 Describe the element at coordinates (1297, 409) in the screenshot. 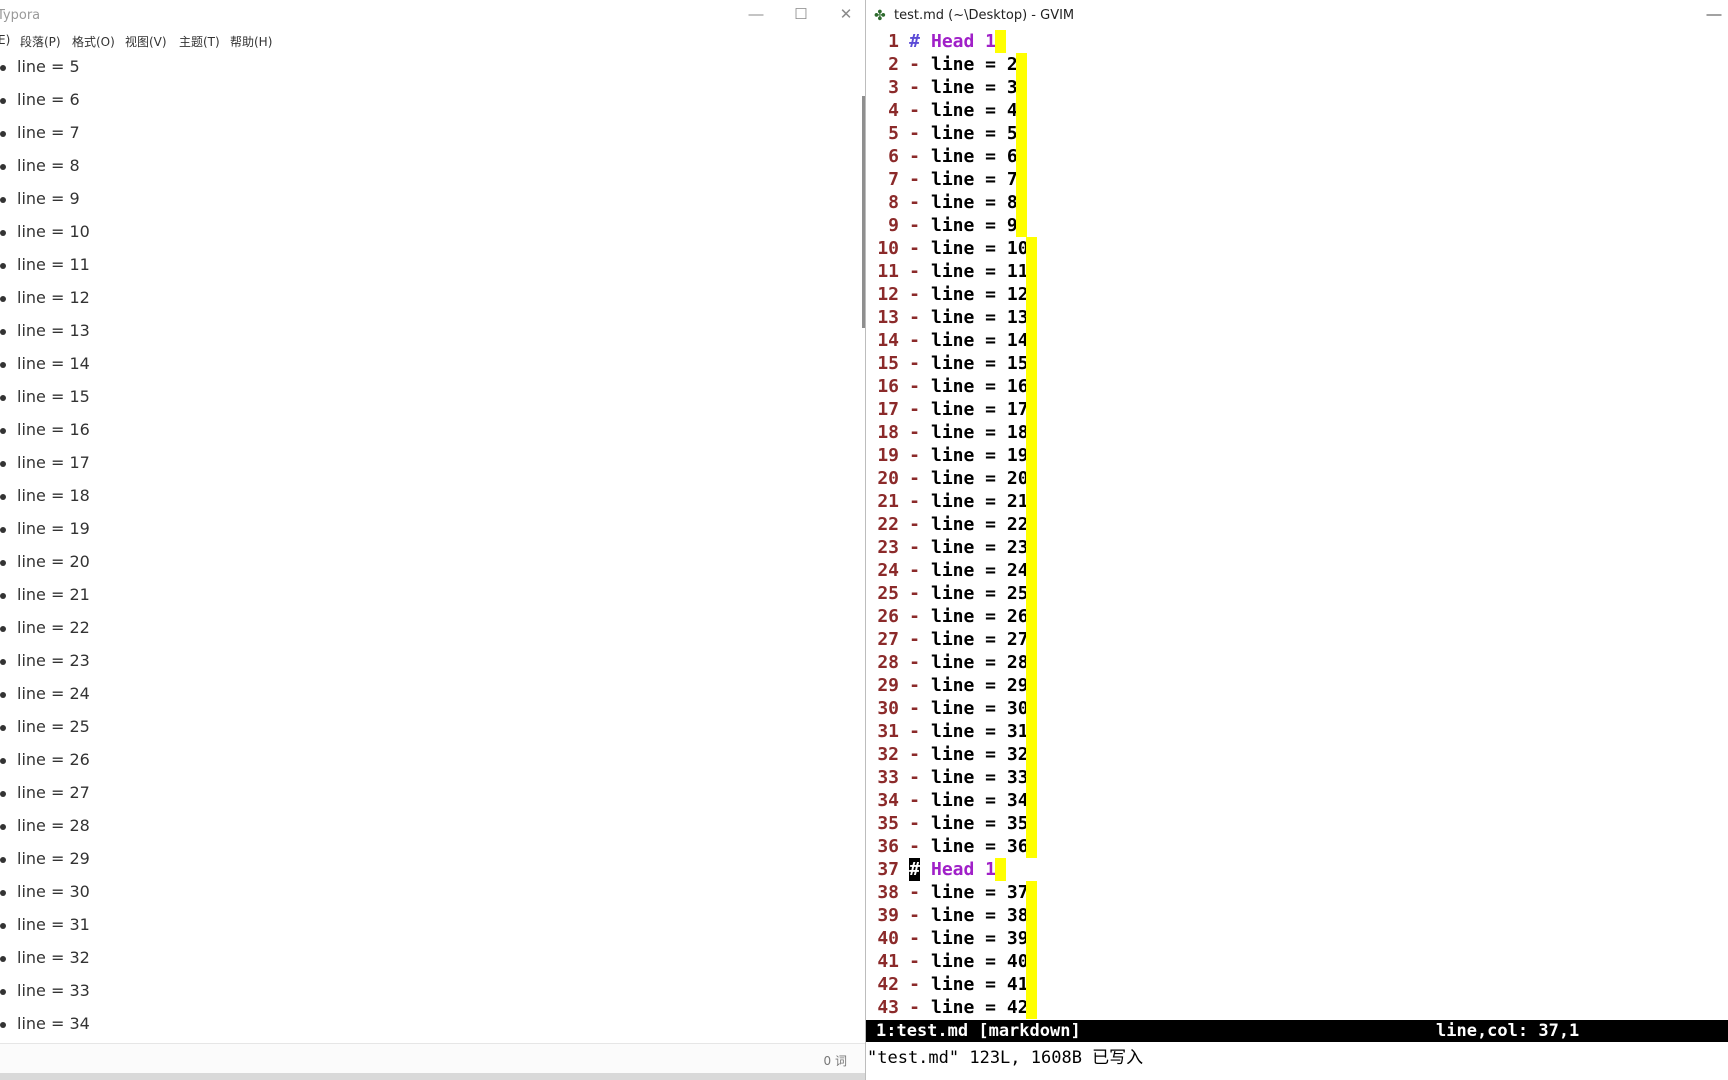

I see `buffer-line: 17- line = 17` at that location.